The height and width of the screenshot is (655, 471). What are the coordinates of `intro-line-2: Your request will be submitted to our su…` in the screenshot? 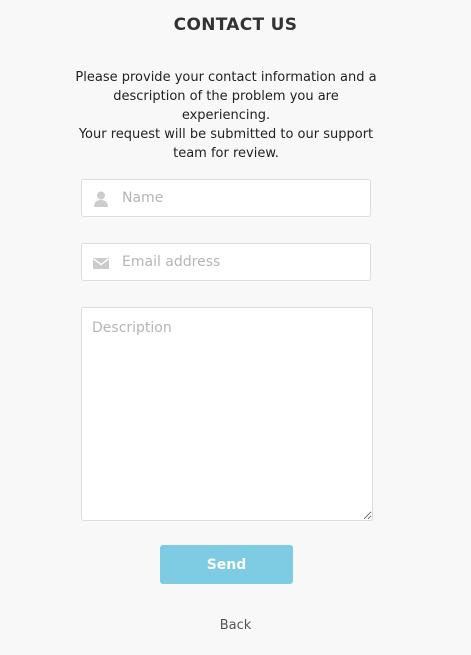 It's located at (226, 144).